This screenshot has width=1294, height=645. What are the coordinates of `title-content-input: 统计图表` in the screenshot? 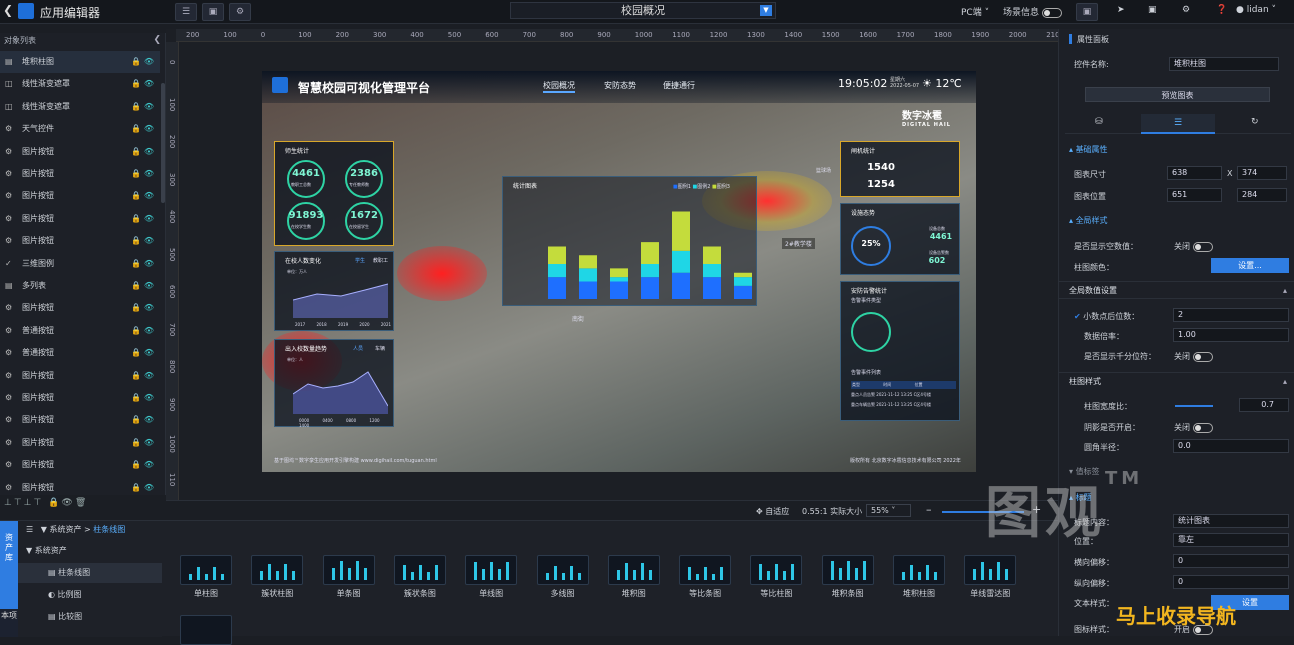 It's located at (1231, 521).